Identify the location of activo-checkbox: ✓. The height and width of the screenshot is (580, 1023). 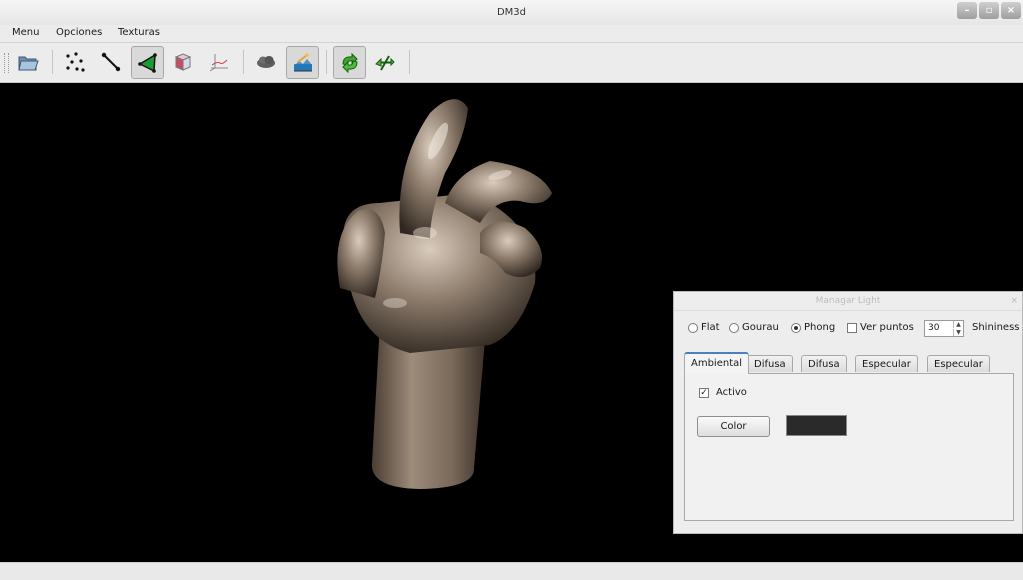
(704, 392).